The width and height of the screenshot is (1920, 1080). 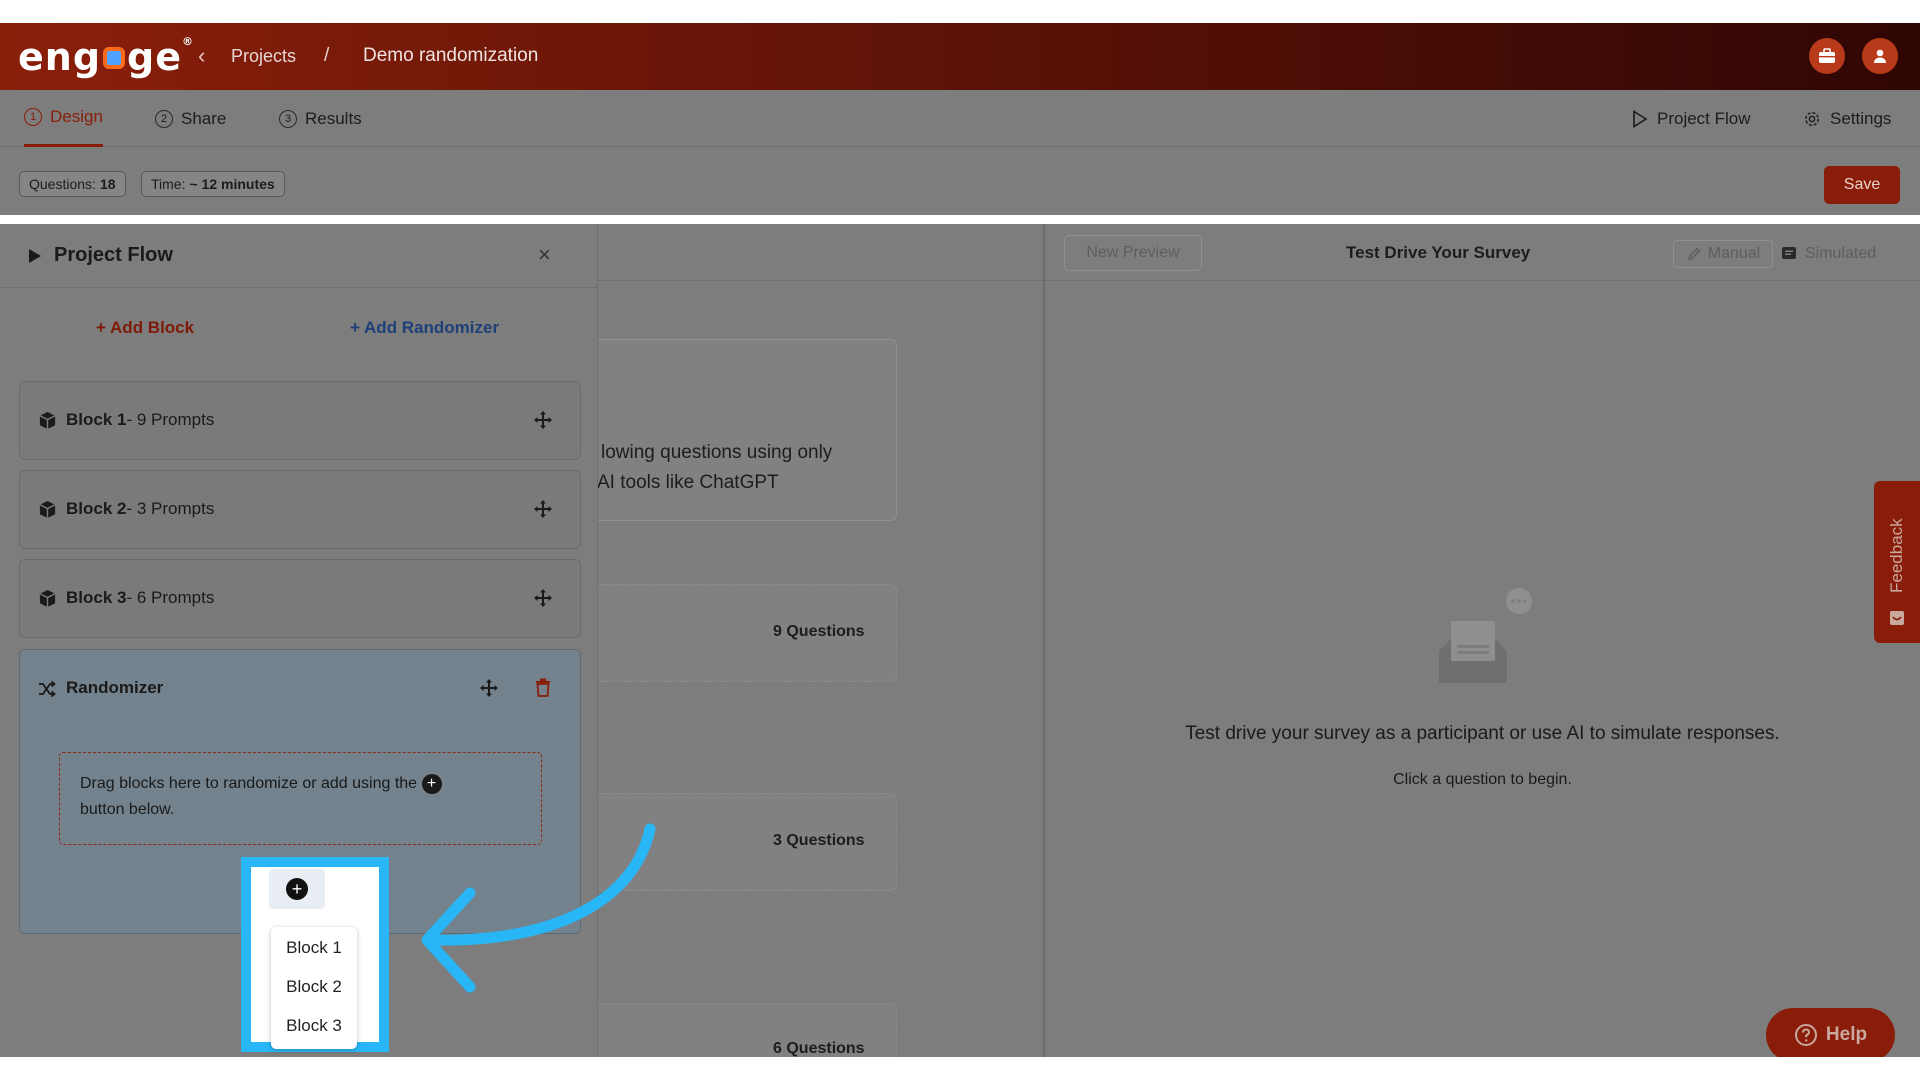 I want to click on highlighted-add-menu: + Block 1 Block 2 Block 3, so click(x=315, y=954).